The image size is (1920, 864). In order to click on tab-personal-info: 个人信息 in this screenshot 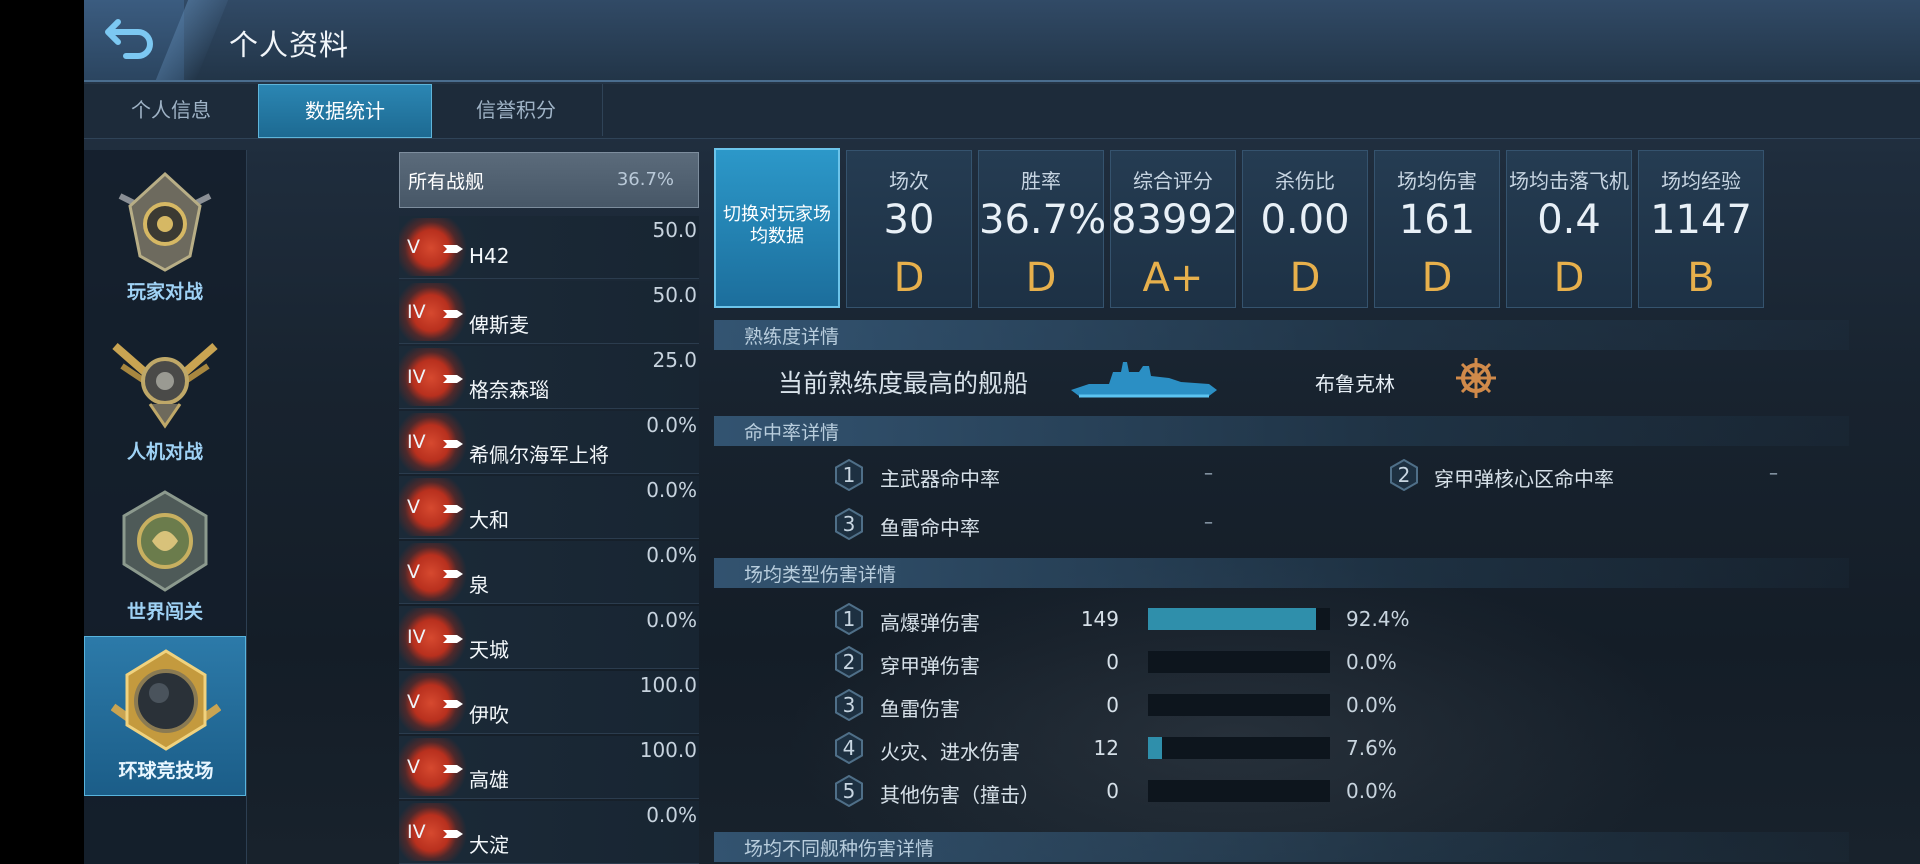, I will do `click(171, 110)`.